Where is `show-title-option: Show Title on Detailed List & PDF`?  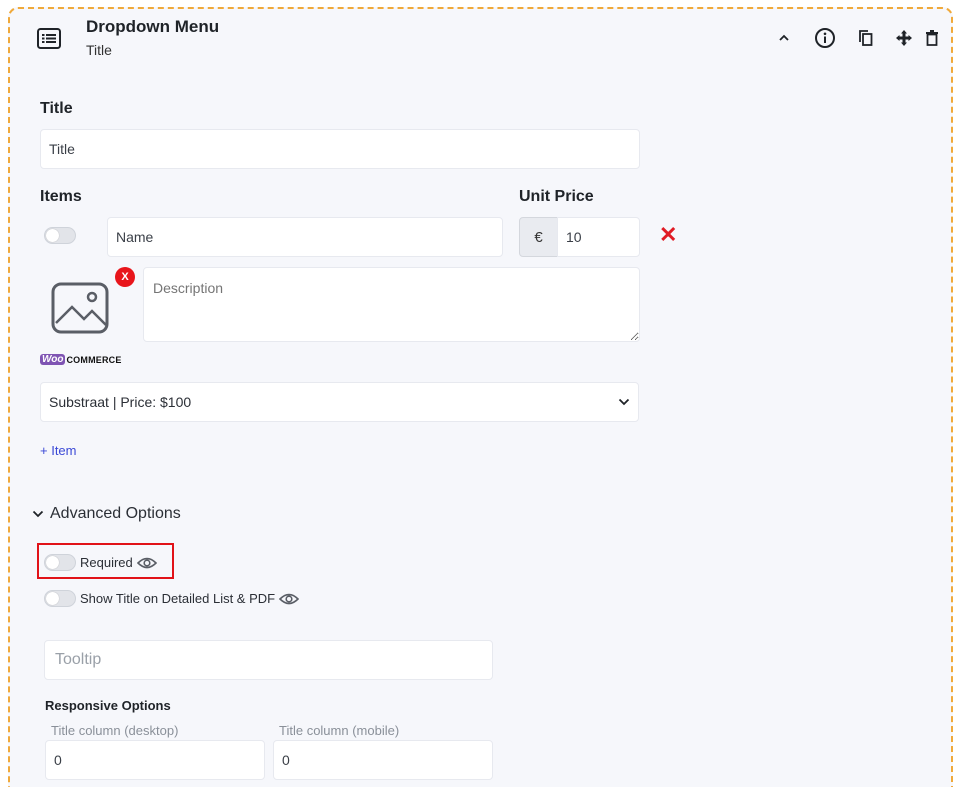 show-title-option: Show Title on Detailed List & PDF is located at coordinates (172, 598).